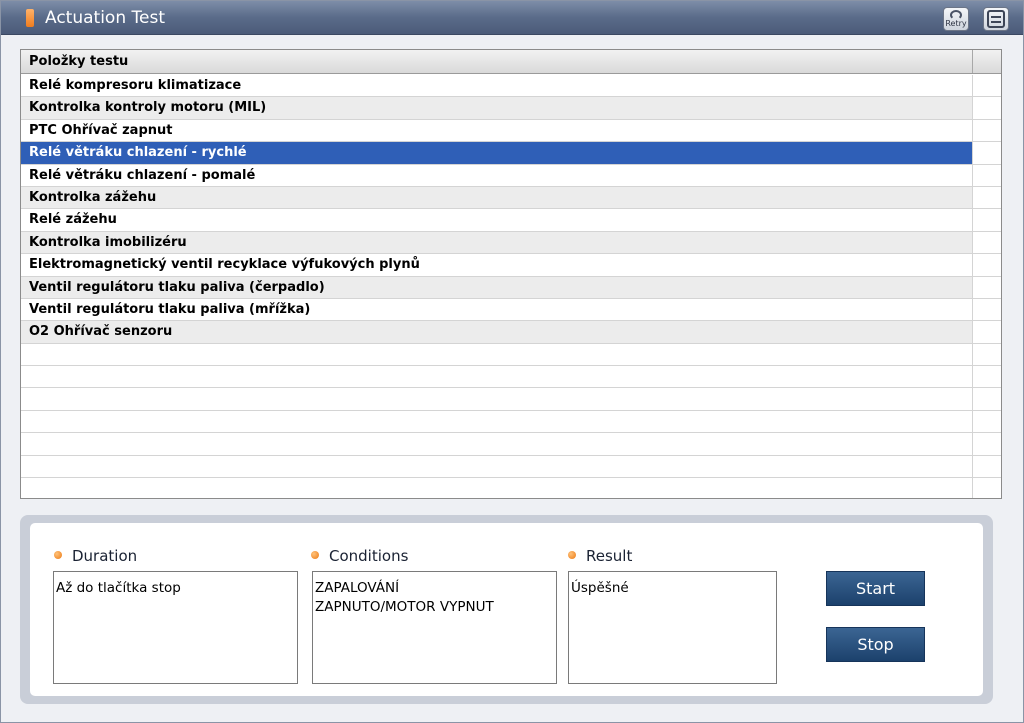 The image size is (1024, 723). I want to click on test-item-label: Relé zážehu, so click(497, 220).